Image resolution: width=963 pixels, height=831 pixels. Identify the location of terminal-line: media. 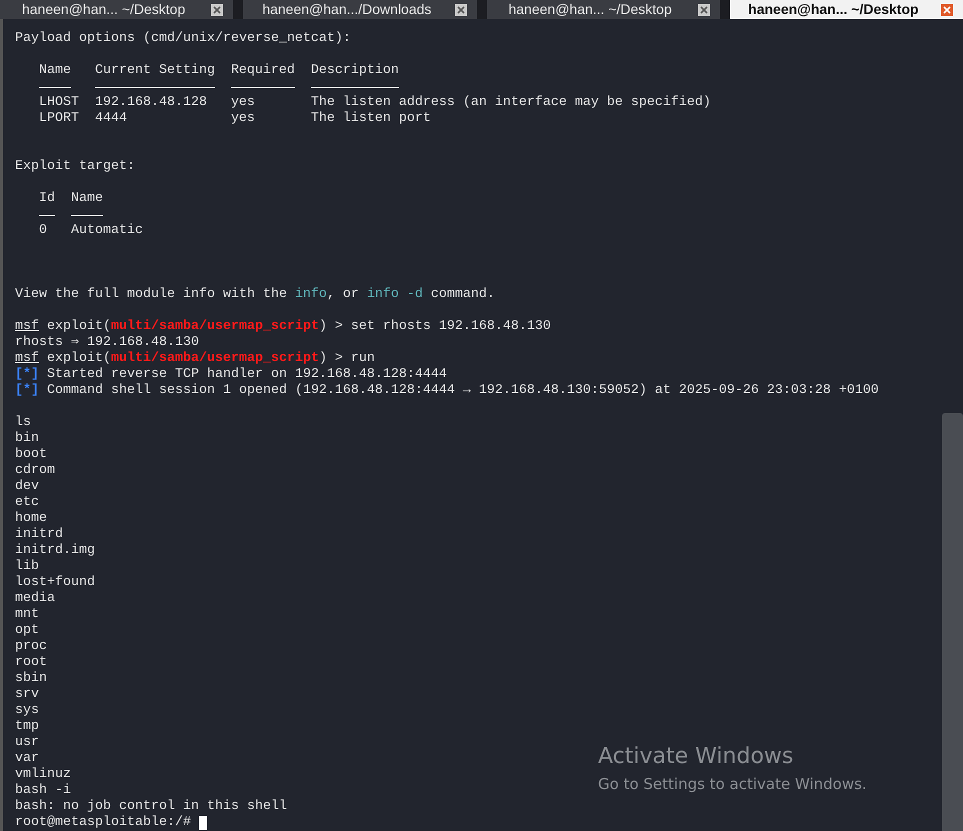
(35, 599).